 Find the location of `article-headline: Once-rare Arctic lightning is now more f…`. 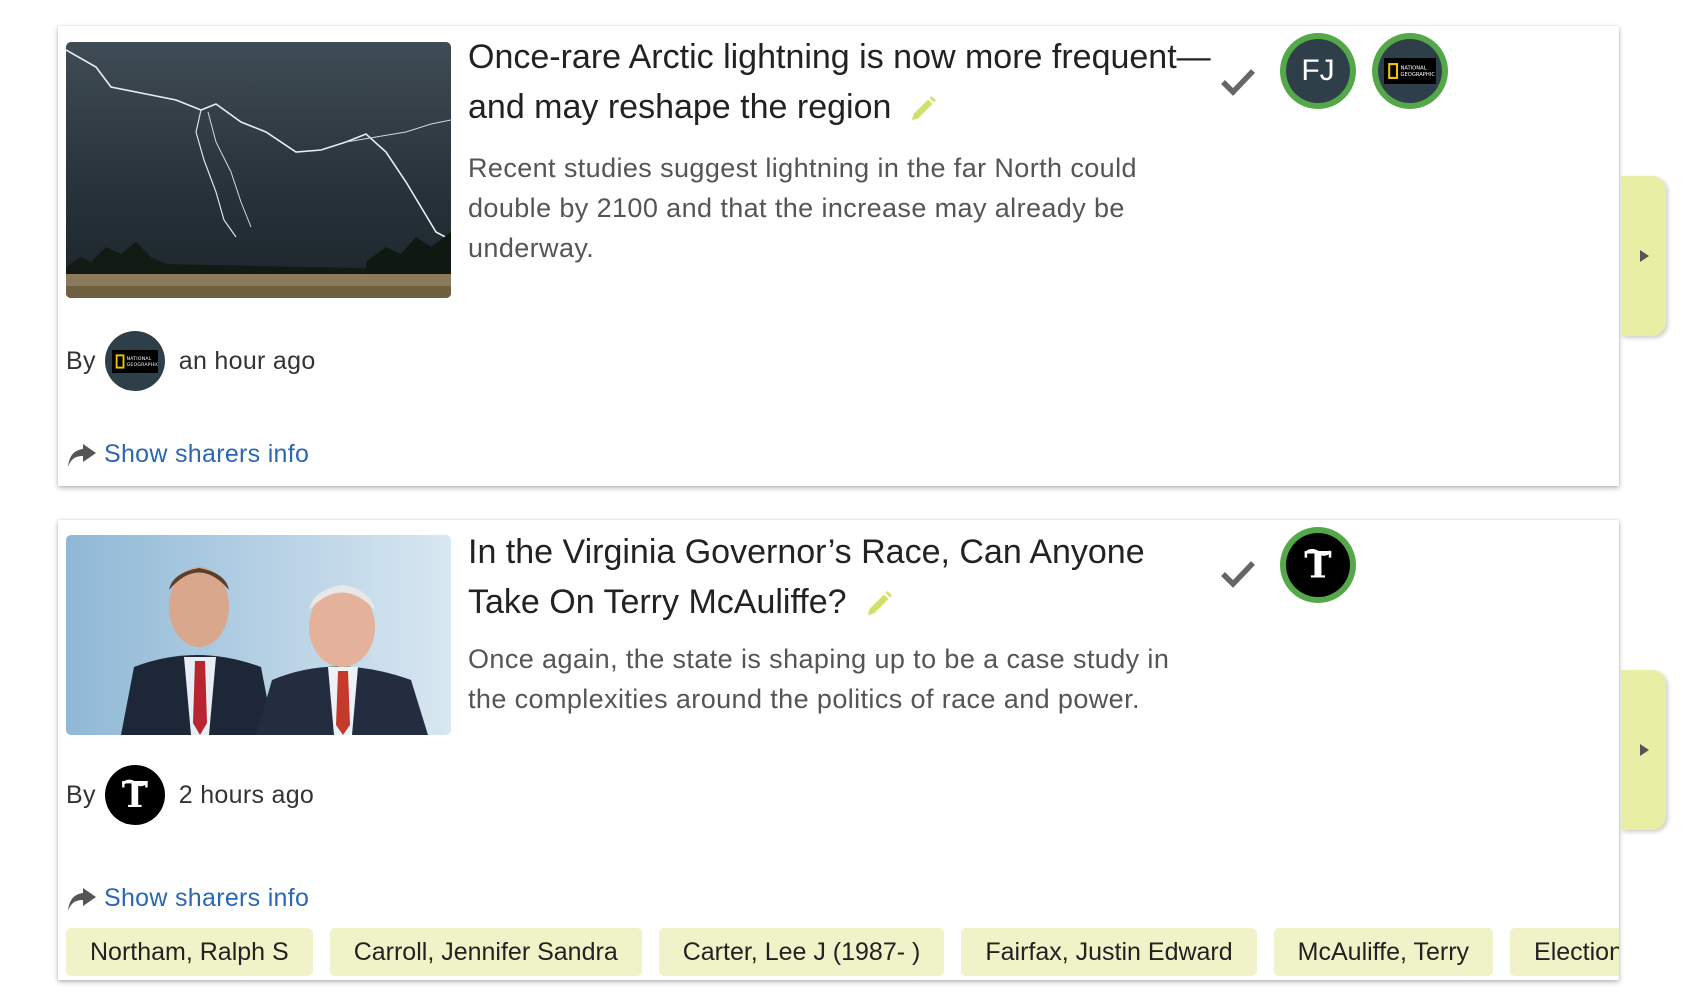

article-headline: Once-rare Arctic lightning is now more f… is located at coordinates (840, 82).